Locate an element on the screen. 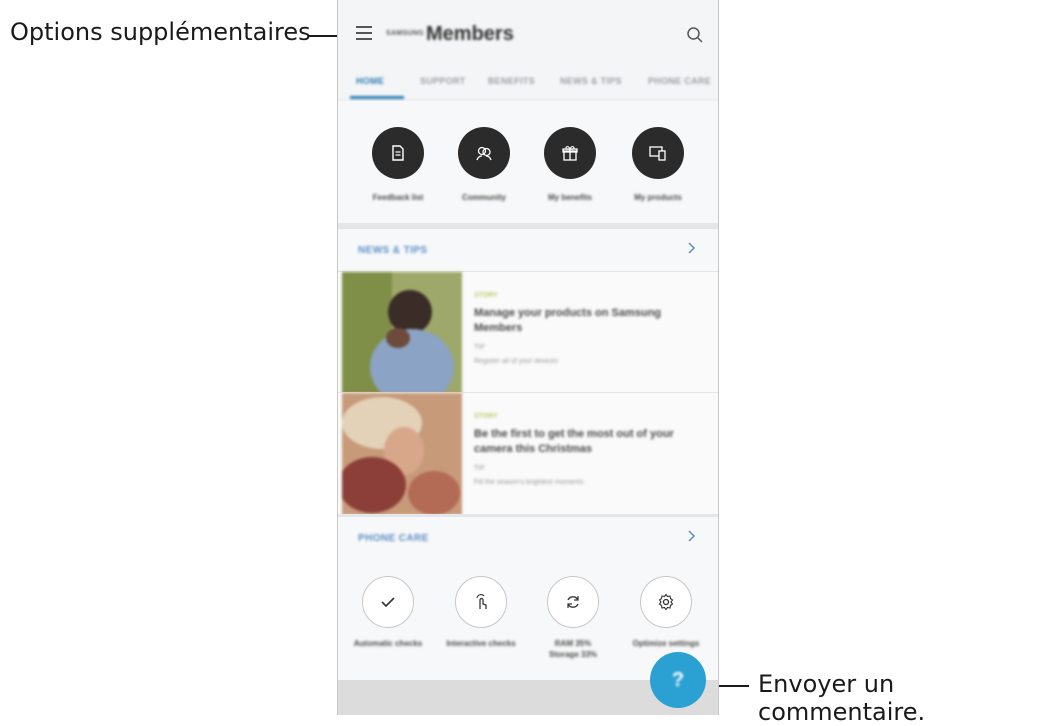 This screenshot has height=726, width=1051. news-subtitle: Fill the season's brightest moments is located at coordinates (529, 482).